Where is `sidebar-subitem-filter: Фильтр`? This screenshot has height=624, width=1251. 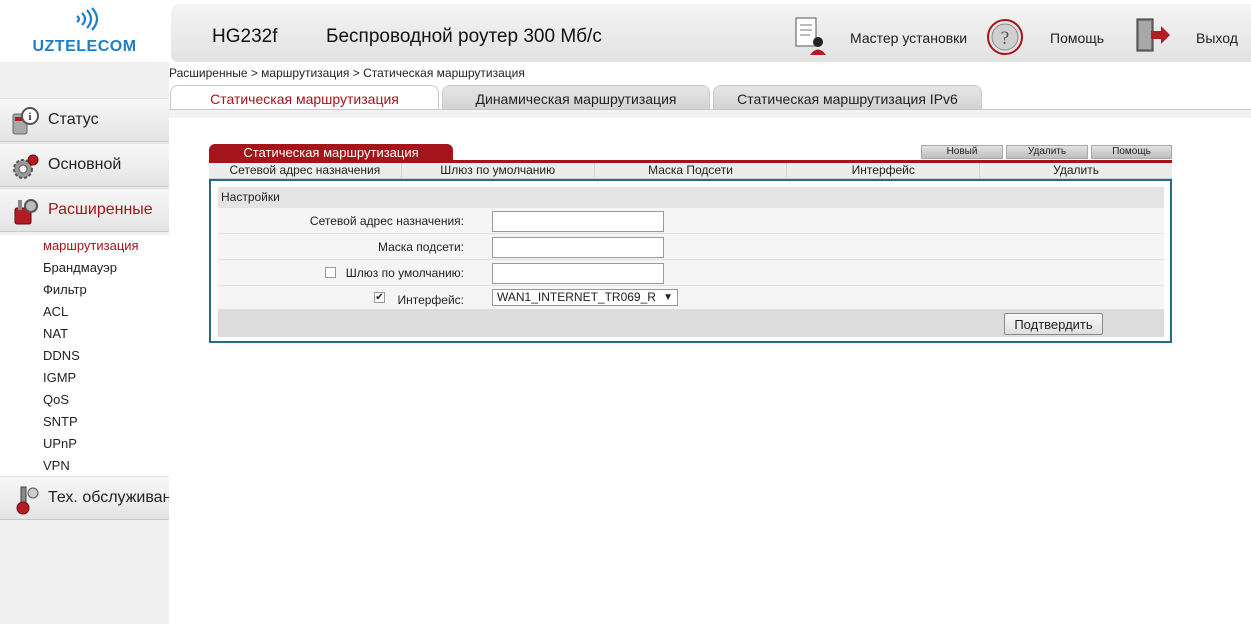 sidebar-subitem-filter: Фильтр is located at coordinates (84, 290).